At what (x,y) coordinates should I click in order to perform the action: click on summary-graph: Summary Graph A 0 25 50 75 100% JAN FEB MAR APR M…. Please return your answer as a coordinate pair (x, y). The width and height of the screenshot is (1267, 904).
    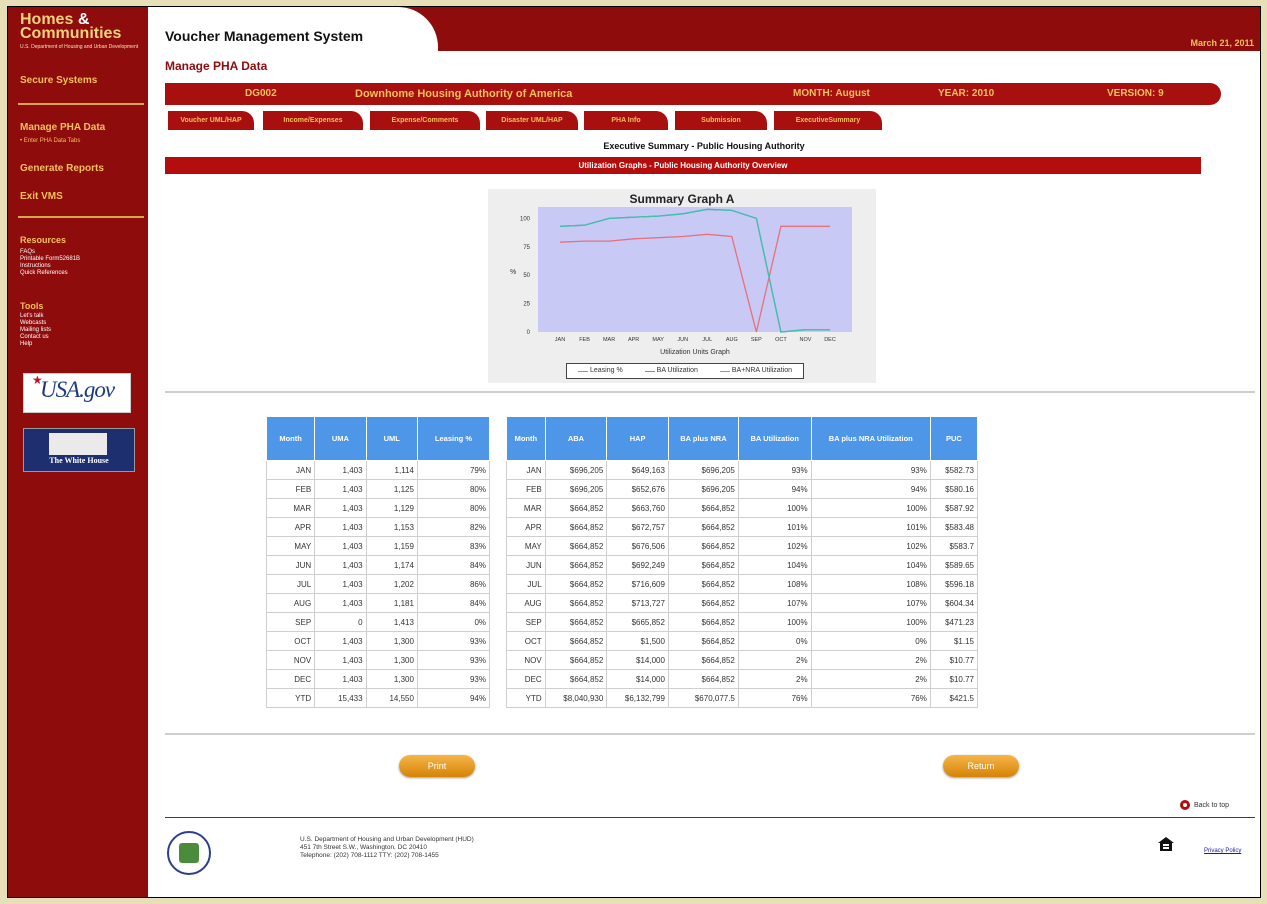
    Looking at the image, I should click on (682, 286).